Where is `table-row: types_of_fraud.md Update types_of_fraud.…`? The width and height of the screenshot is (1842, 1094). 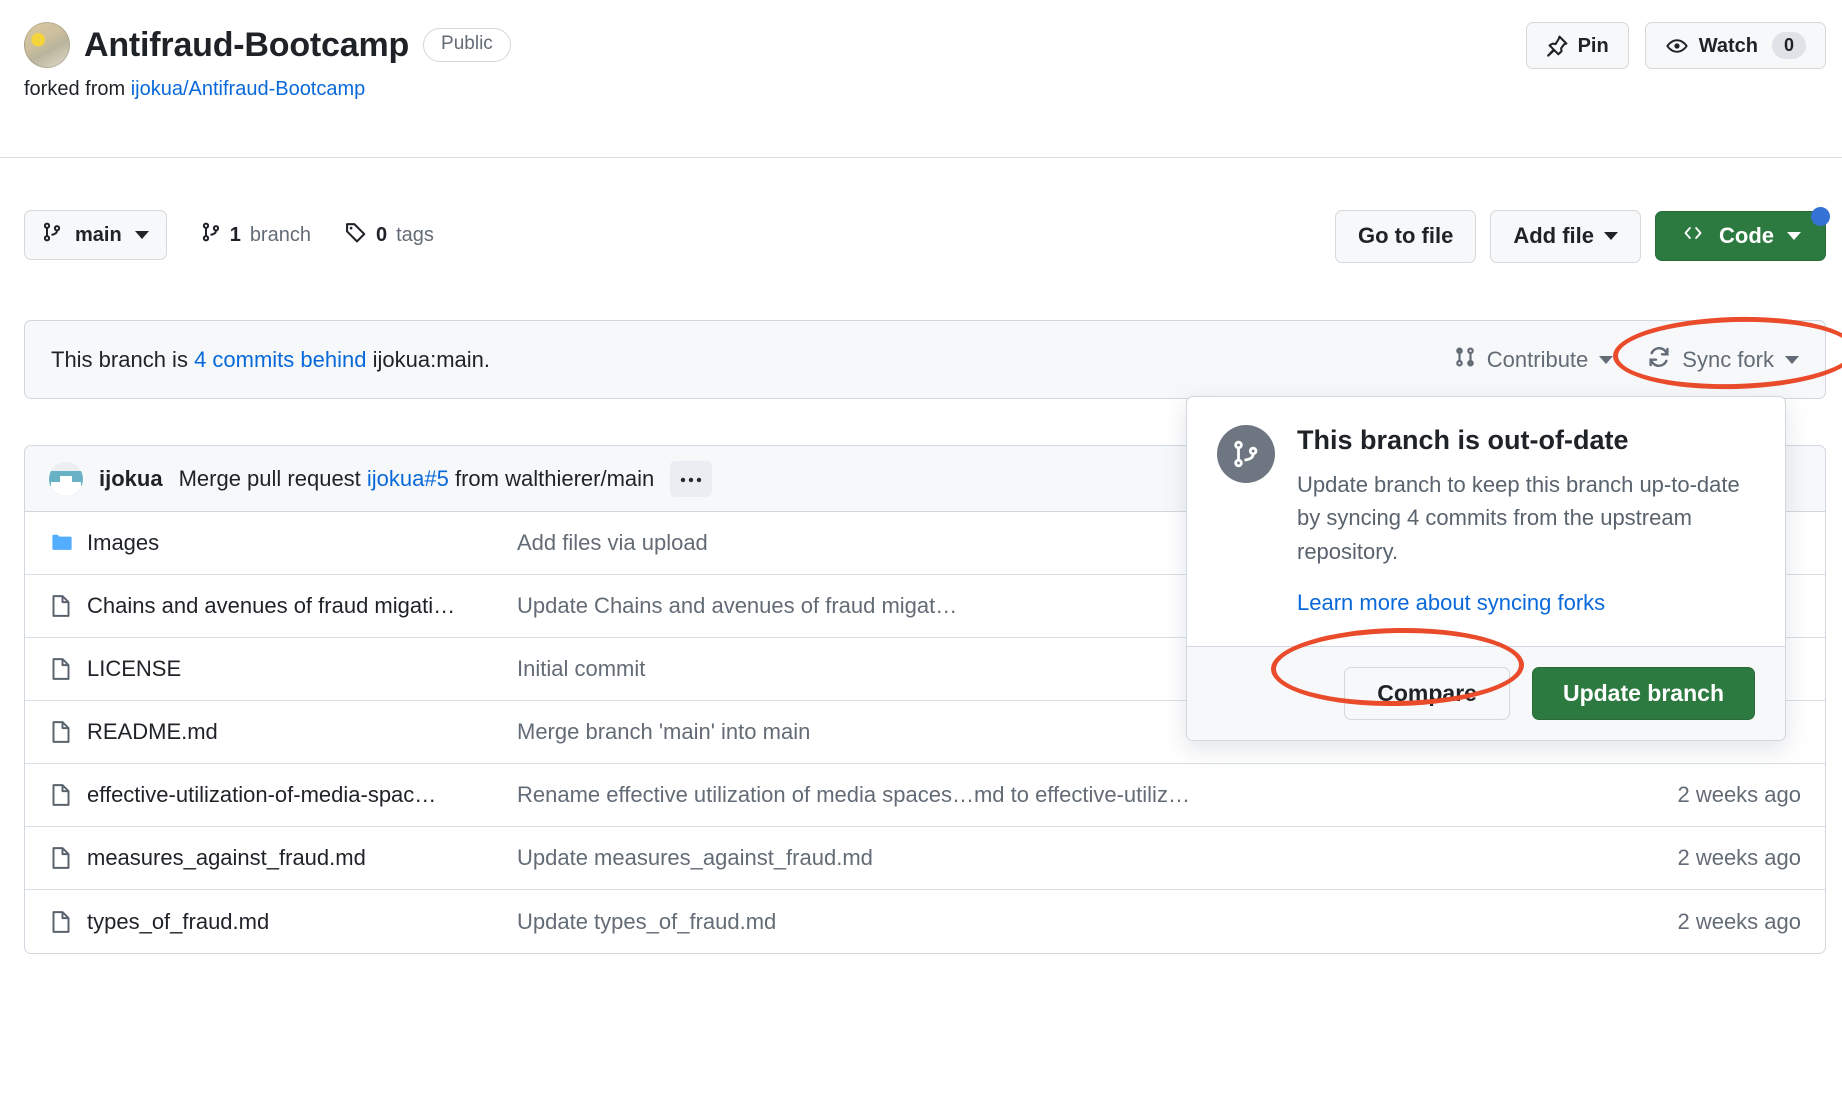
table-row: types_of_fraud.md Update types_of_fraud.… is located at coordinates (925, 921).